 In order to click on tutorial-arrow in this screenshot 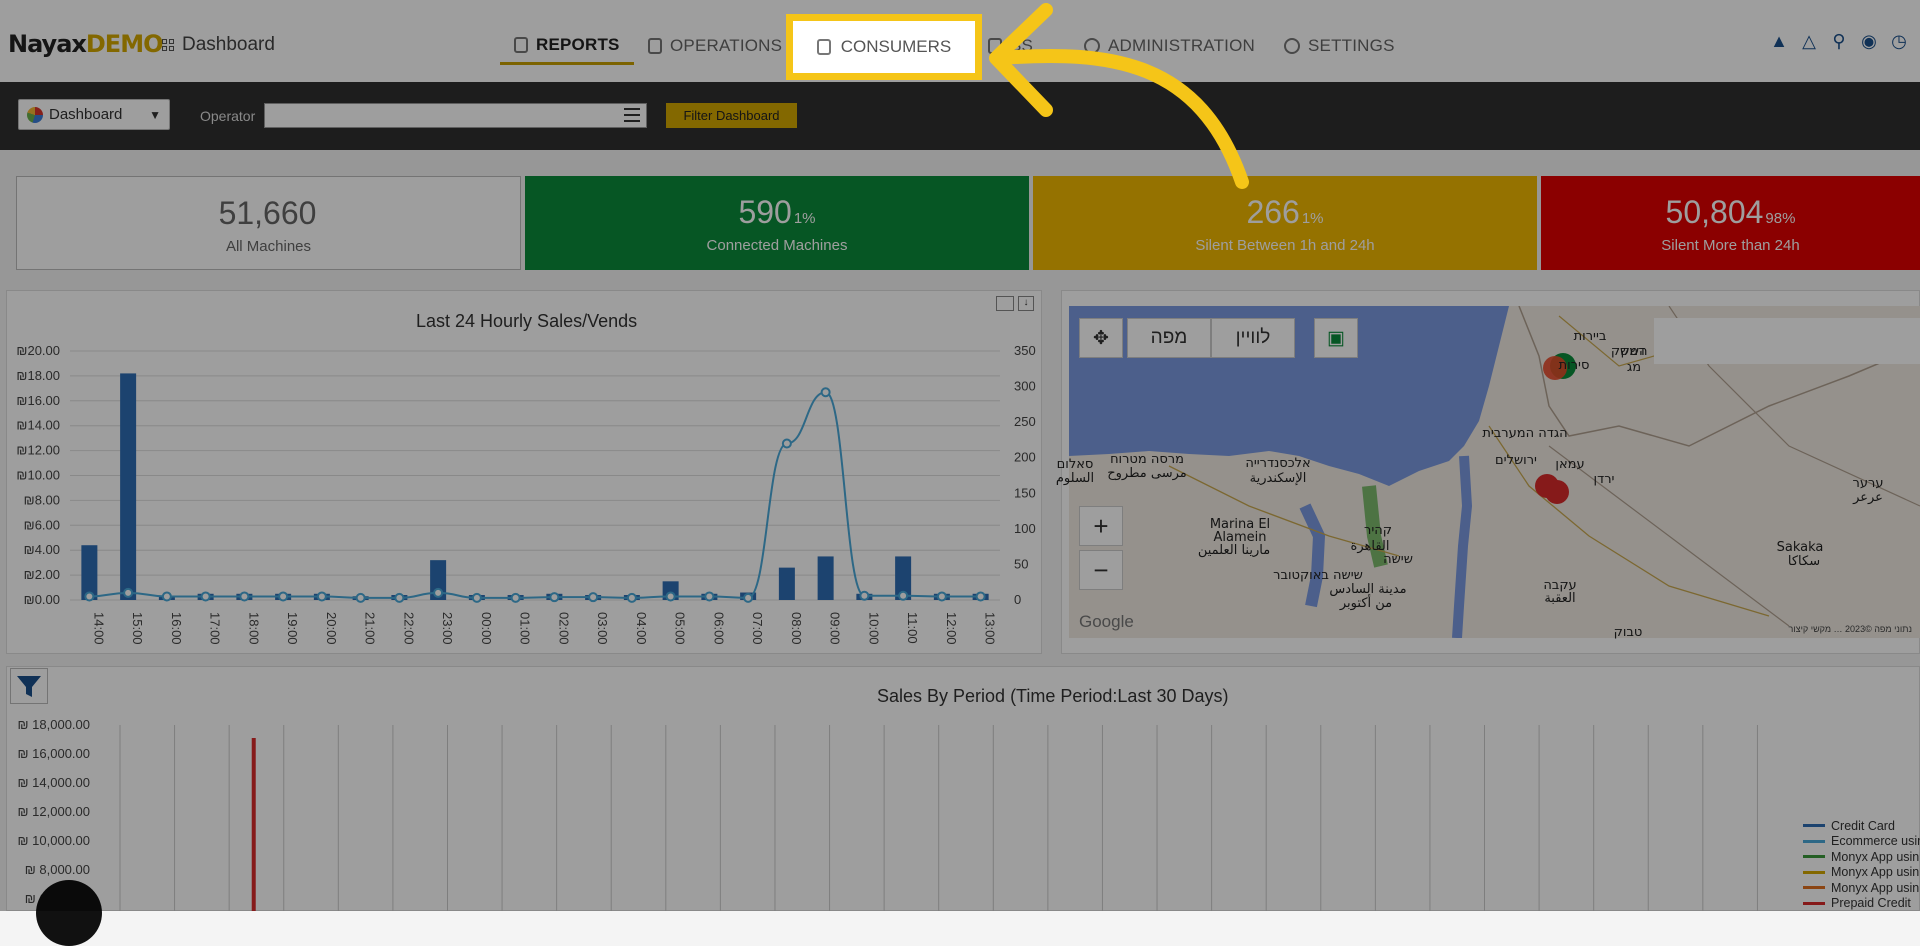, I will do `click(1119, 96)`.